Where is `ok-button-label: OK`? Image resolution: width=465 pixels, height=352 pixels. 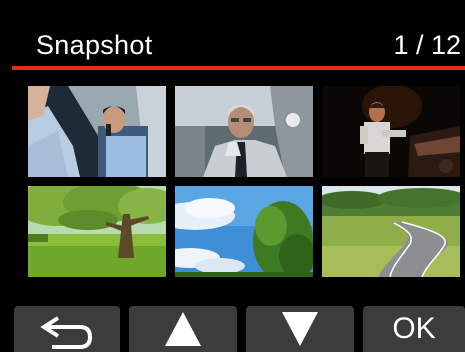
ok-button-label: OK is located at coordinates (414, 328).